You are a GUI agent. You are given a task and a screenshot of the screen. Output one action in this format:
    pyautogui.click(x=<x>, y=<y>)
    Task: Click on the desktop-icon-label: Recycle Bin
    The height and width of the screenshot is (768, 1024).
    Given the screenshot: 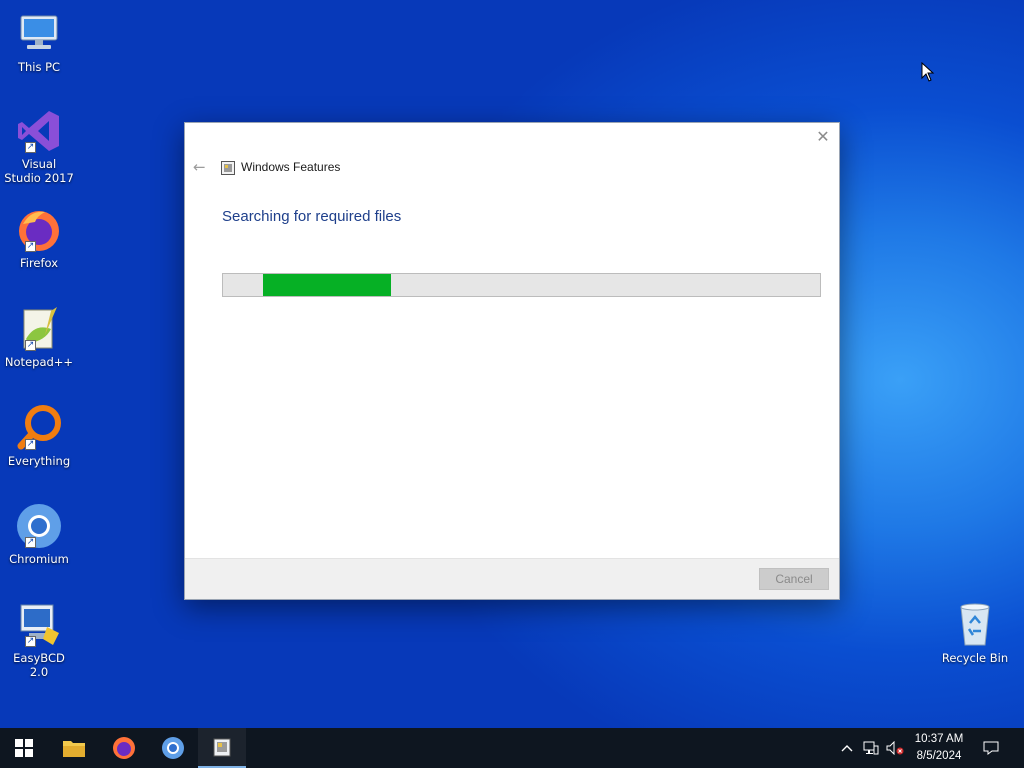 What is the action you would take?
    pyautogui.click(x=975, y=658)
    